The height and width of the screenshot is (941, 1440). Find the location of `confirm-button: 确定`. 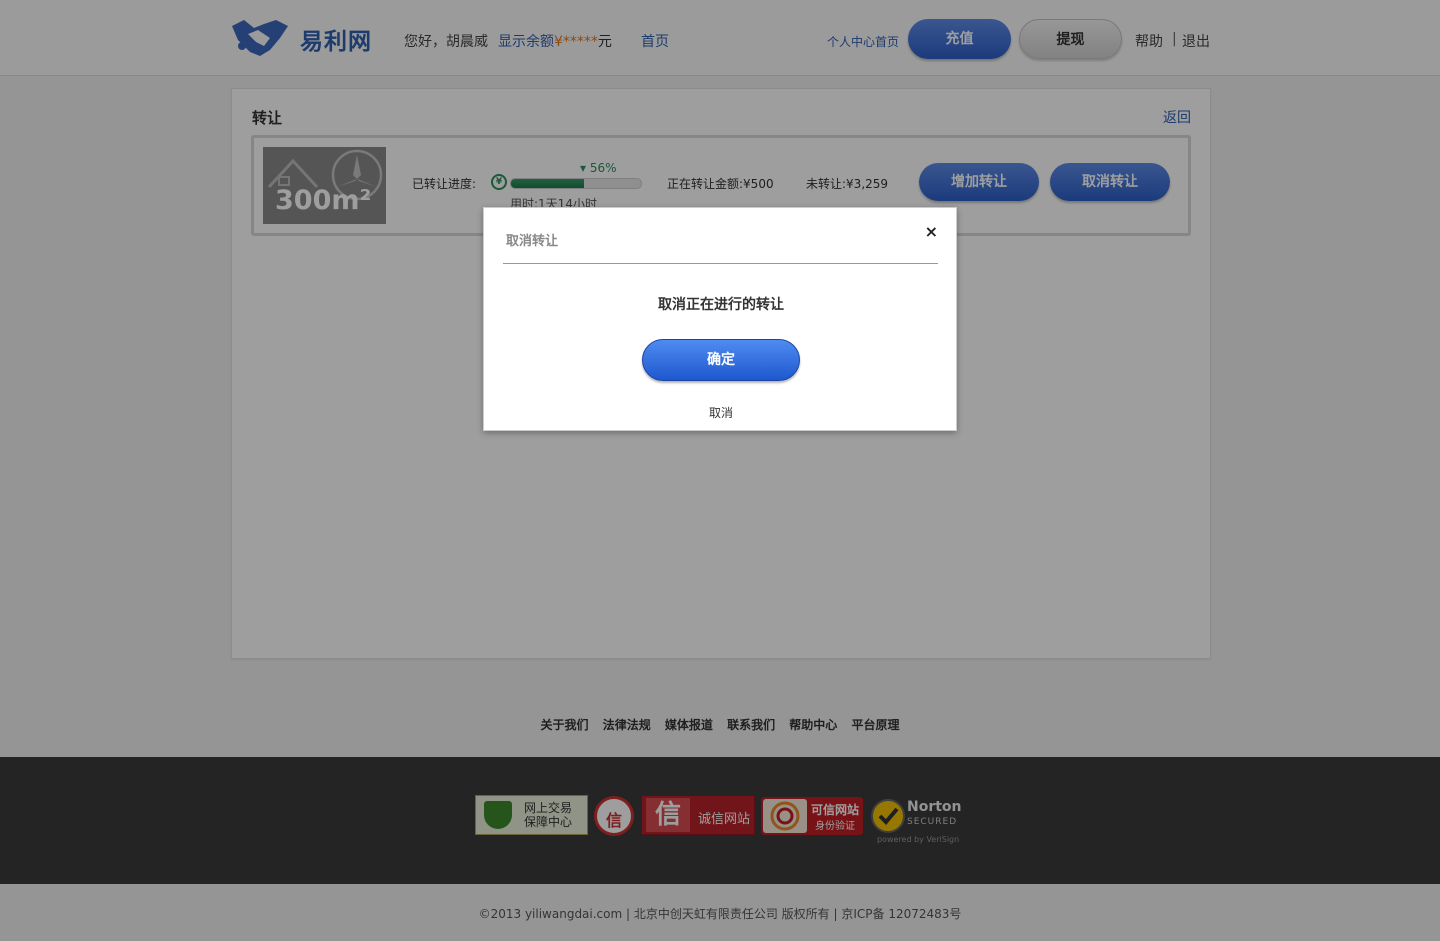

confirm-button: 确定 is located at coordinates (721, 360).